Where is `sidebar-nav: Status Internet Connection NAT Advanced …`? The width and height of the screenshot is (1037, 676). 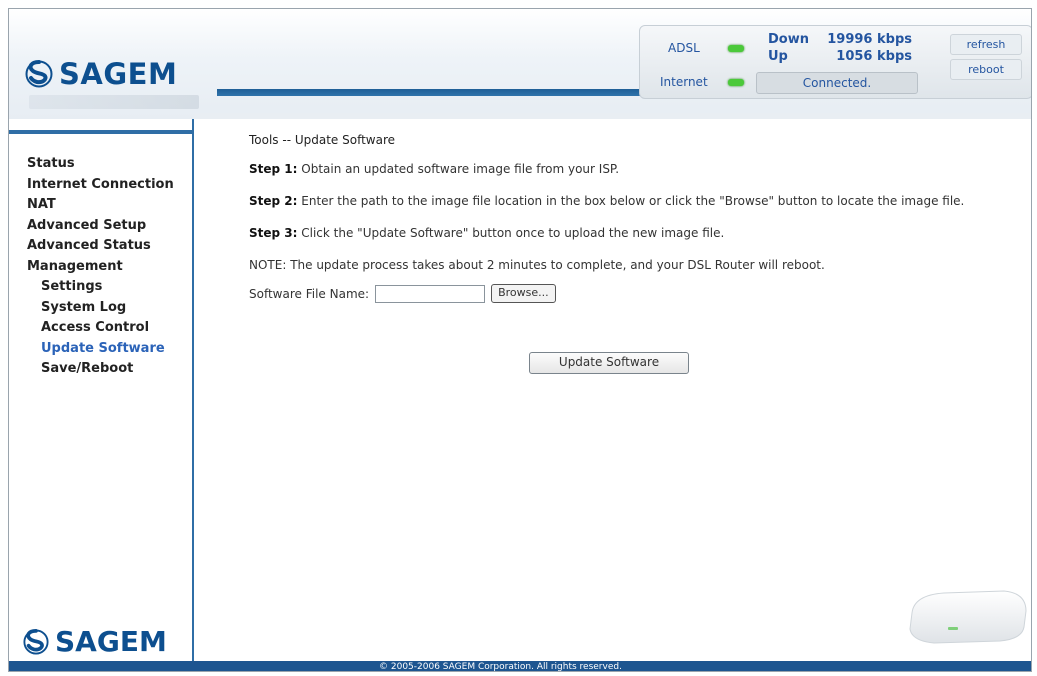
sidebar-nav: Status Internet Connection NAT Advanced … is located at coordinates (100, 267).